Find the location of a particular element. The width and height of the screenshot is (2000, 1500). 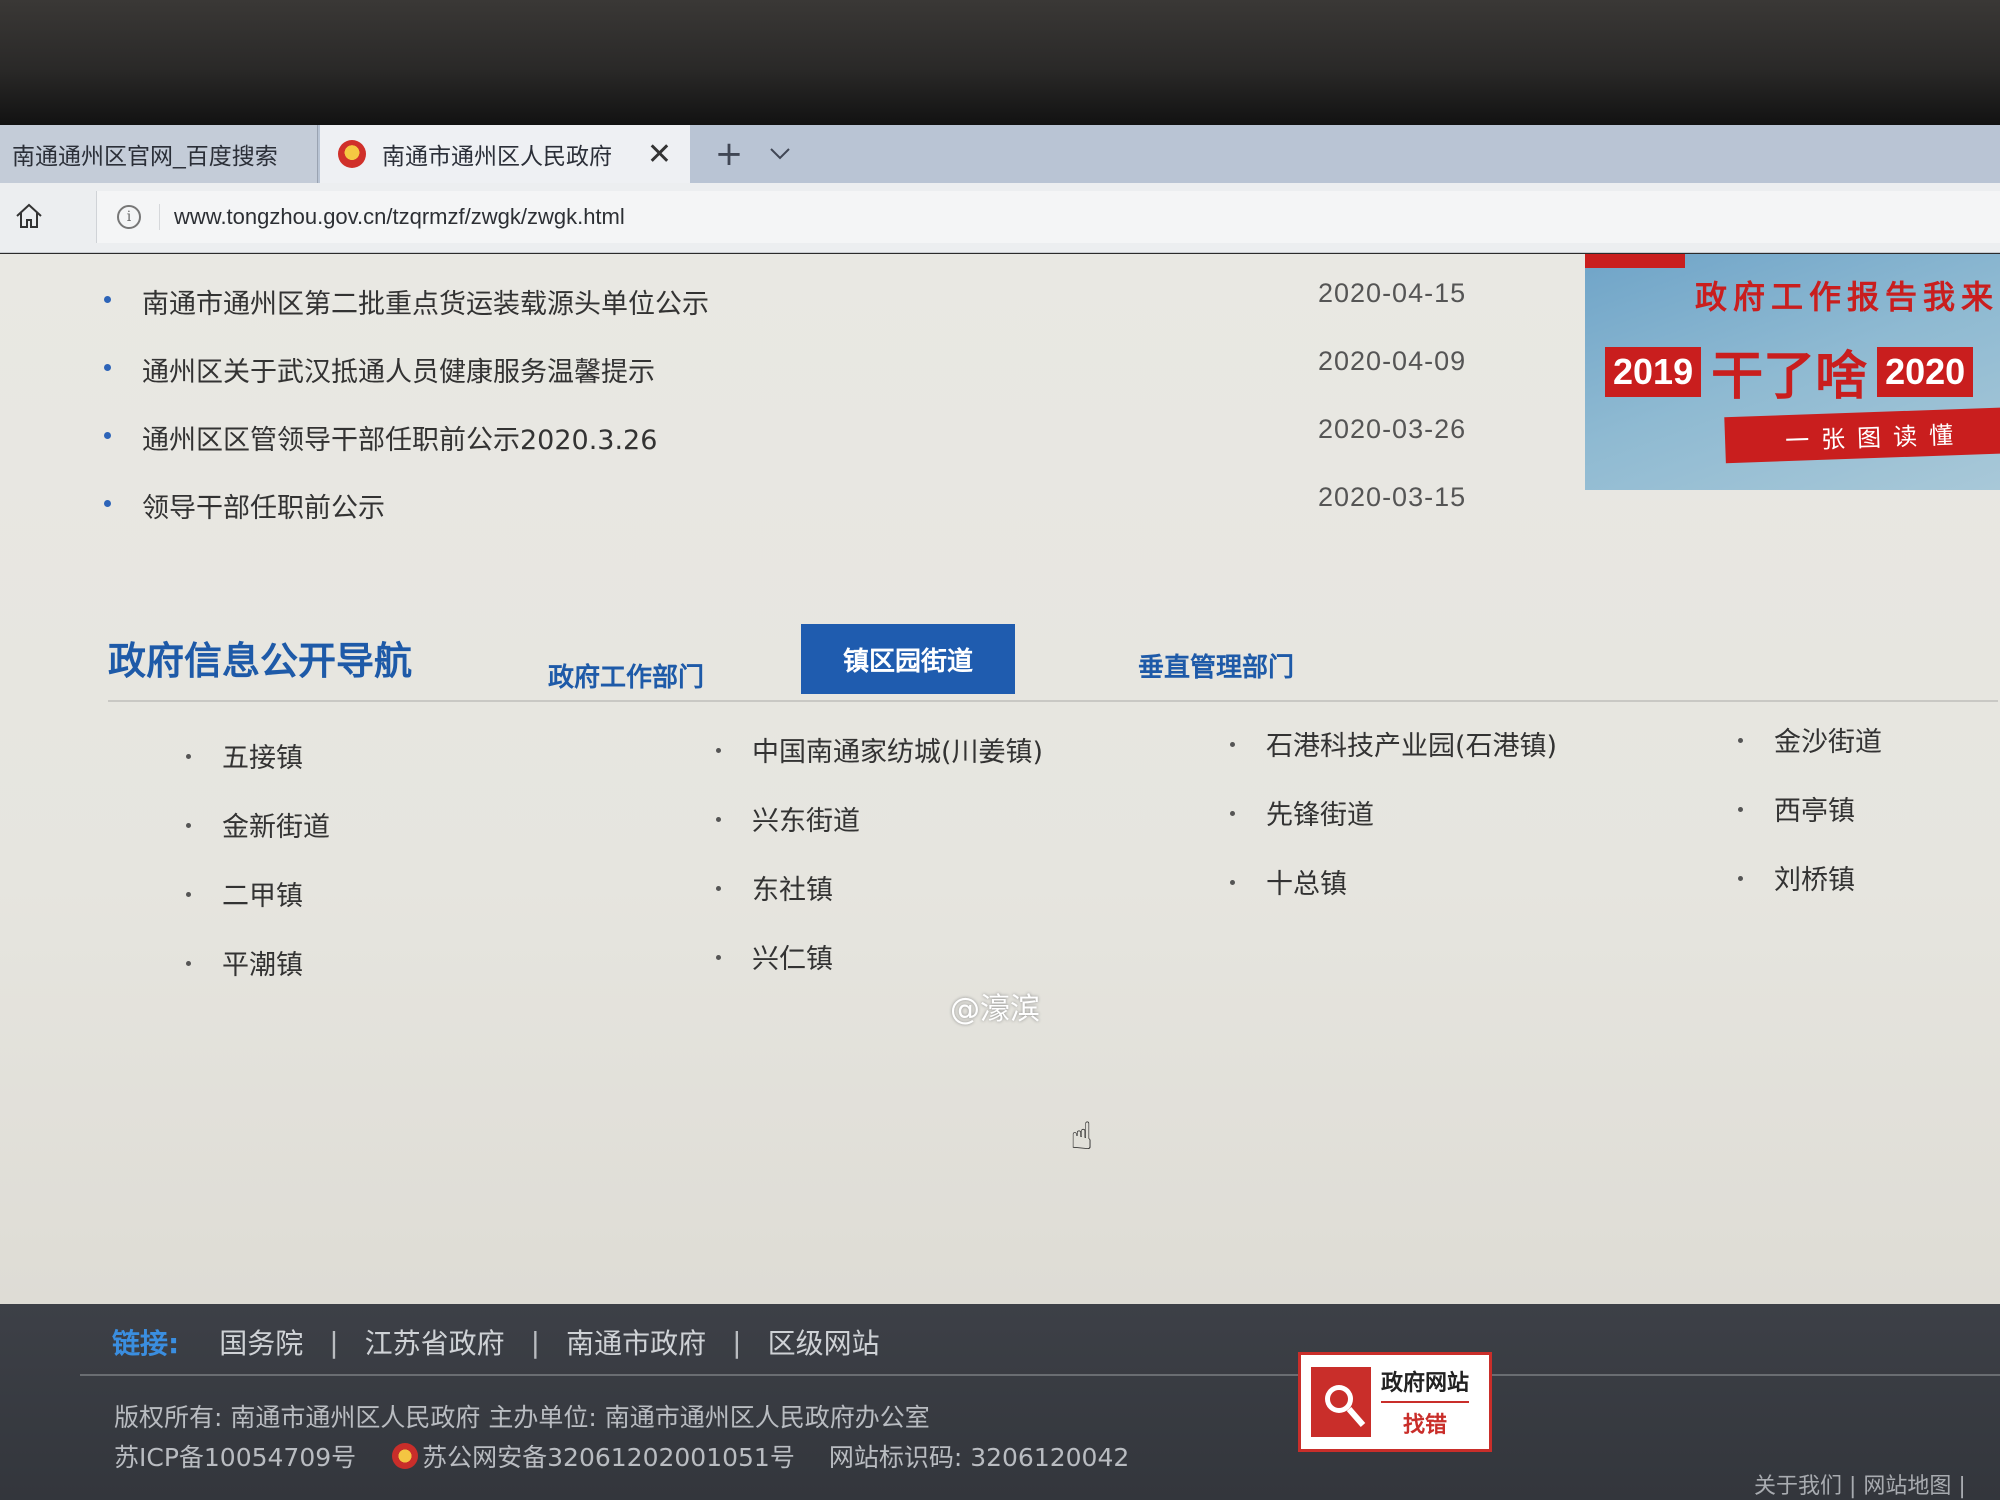

link-district-sites: 区级网站 is located at coordinates (824, 1342).